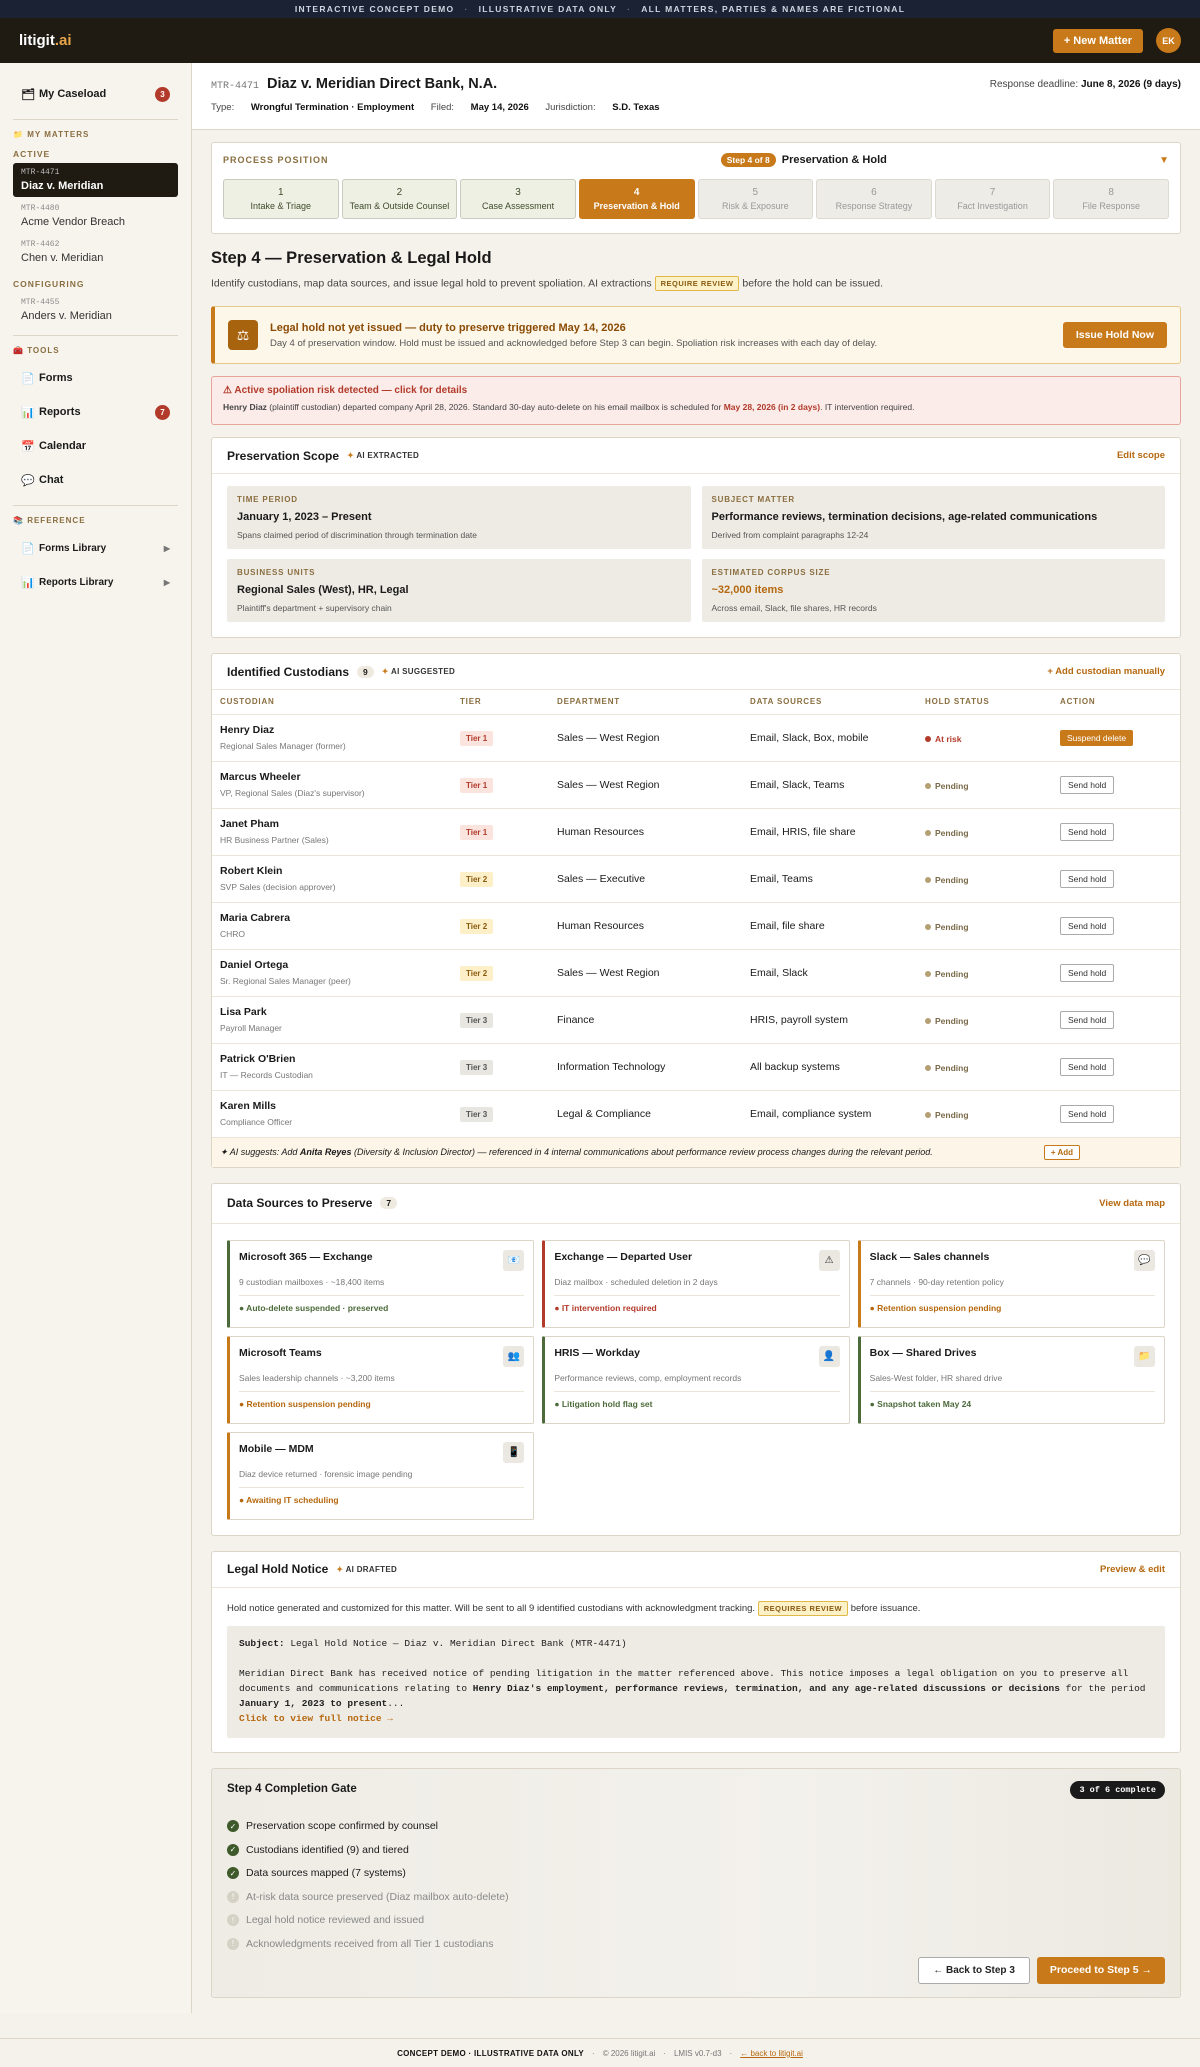  Describe the element at coordinates (95, 94) in the screenshot. I see `sidebar-item-caseload: 🗂 My Caseload 3` at that location.